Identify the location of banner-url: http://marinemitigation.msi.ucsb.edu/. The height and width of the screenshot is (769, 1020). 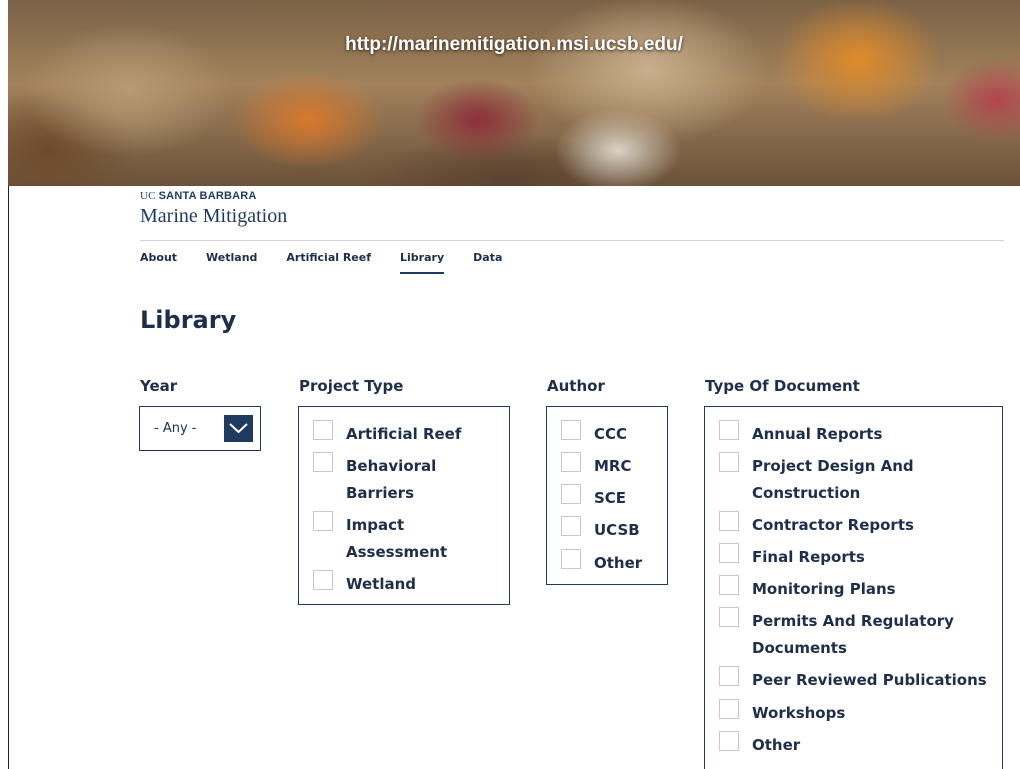
(514, 44).